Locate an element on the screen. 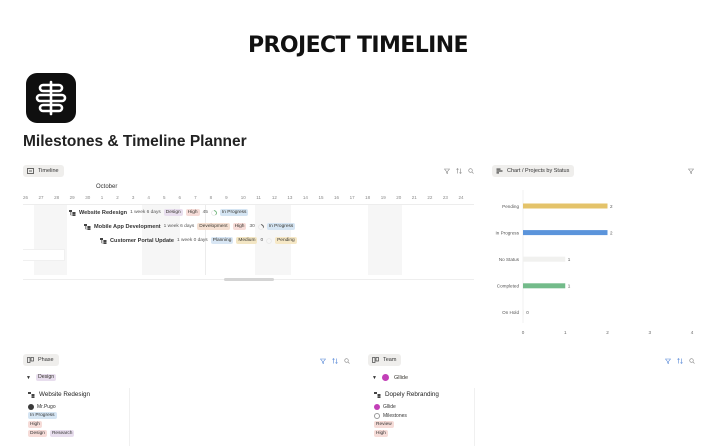  chart-tick-label: 1 is located at coordinates (565, 332).